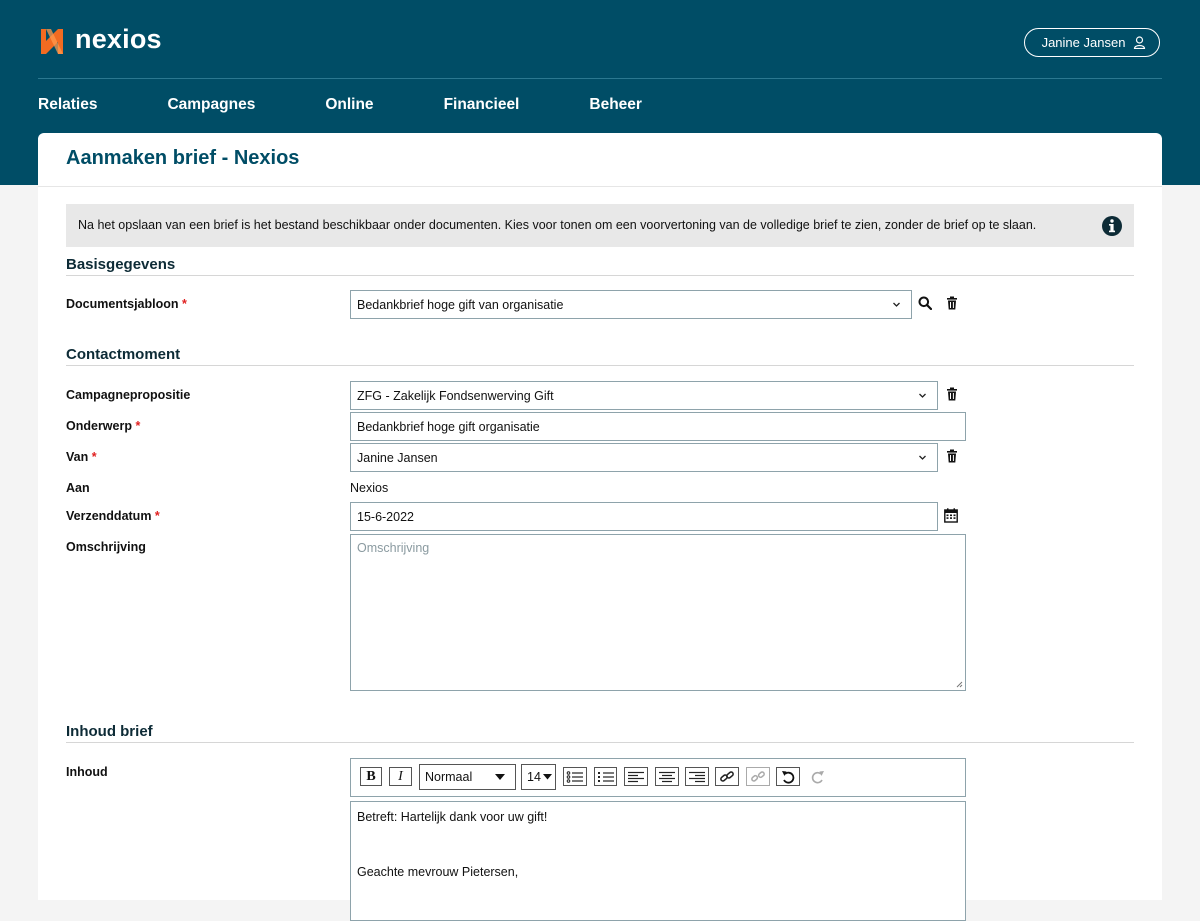 This screenshot has height=921, width=1200. What do you see at coordinates (460, 304) in the screenshot?
I see `documentsjabloon-value: Bedankbrief hoge gift van organisatie` at bounding box center [460, 304].